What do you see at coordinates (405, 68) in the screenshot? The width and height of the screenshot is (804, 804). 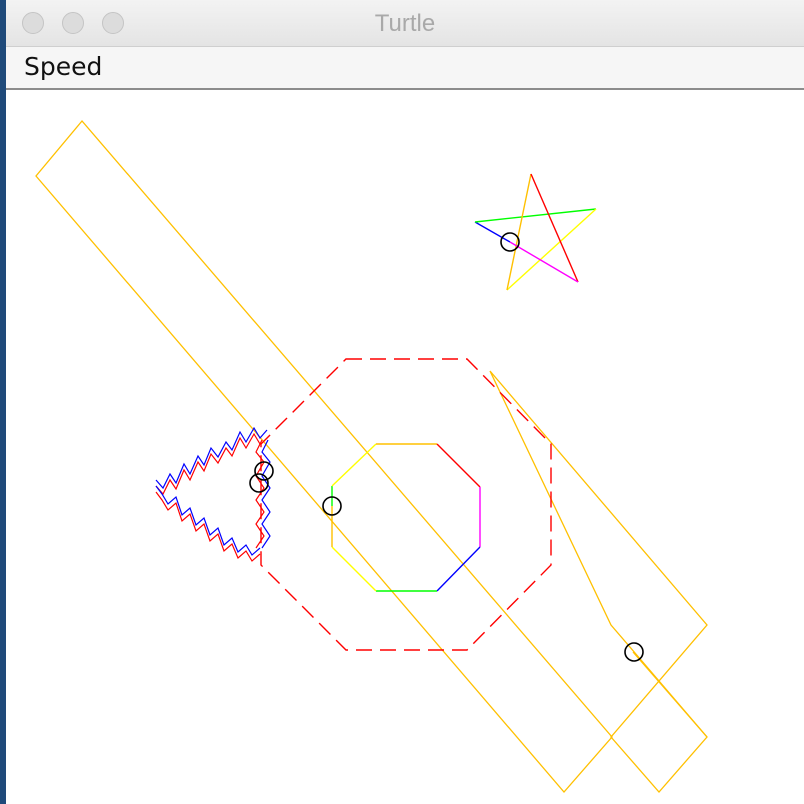 I see `menu-bar: Speed` at bounding box center [405, 68].